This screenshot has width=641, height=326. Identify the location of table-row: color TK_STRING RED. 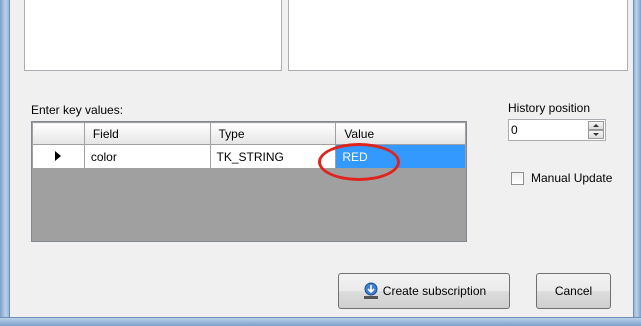
(249, 156).